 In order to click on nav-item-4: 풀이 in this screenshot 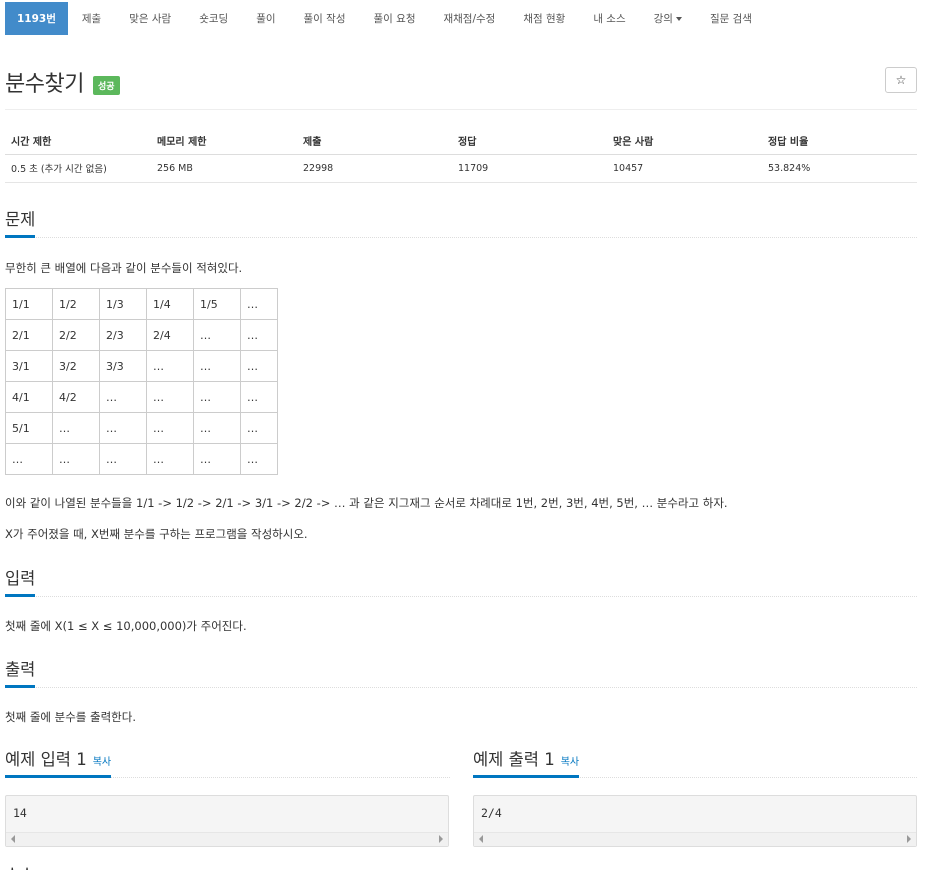, I will do `click(265, 18)`.